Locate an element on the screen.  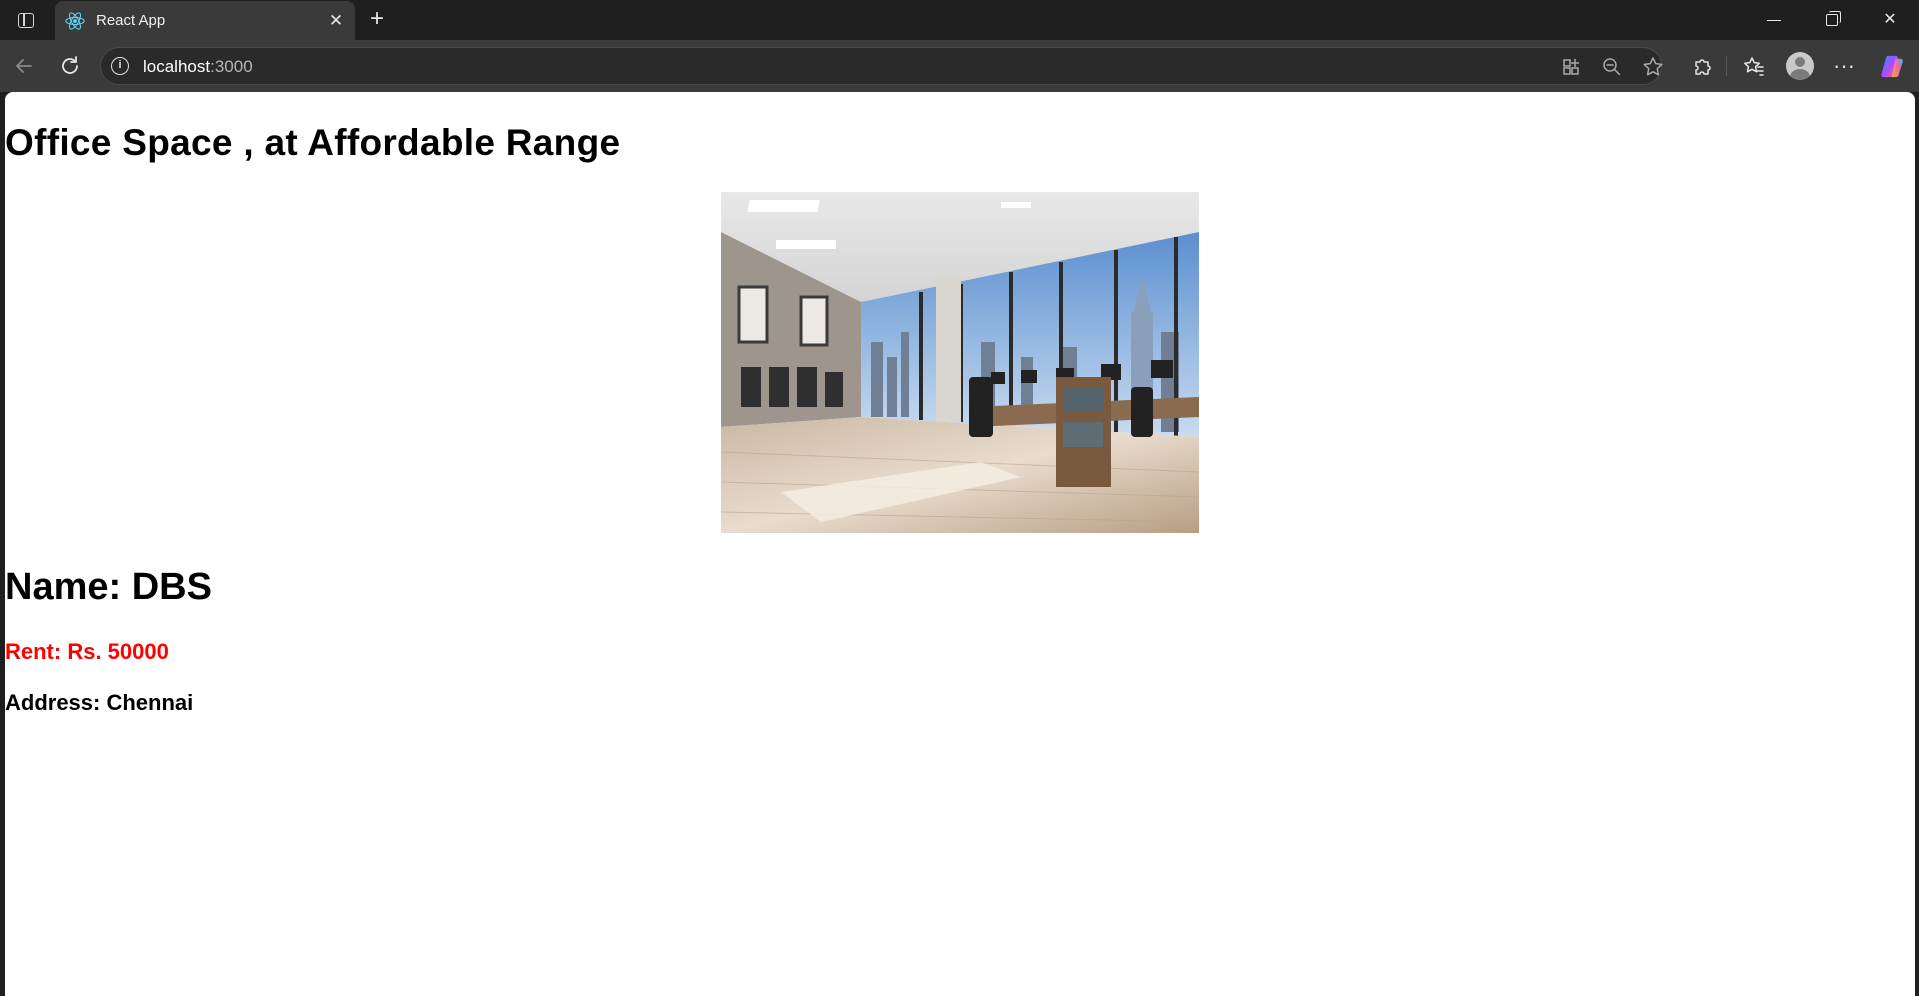
tab-strip: React App ✕ + ✕ is located at coordinates (959, 20).